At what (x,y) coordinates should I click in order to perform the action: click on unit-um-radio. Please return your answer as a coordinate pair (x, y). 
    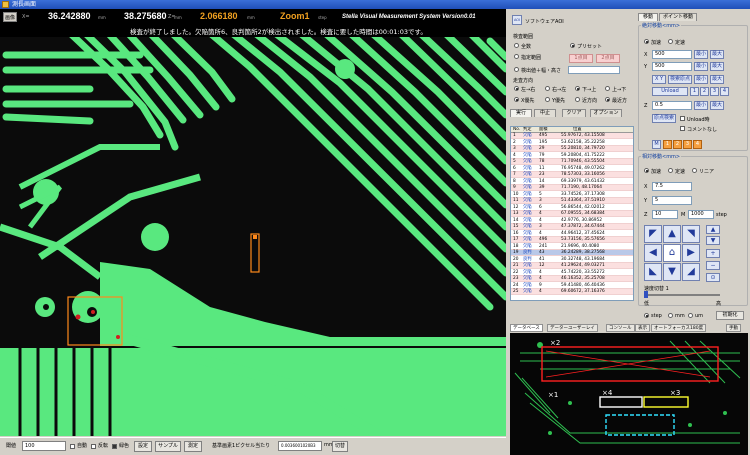
    Looking at the image, I should click on (690, 315).